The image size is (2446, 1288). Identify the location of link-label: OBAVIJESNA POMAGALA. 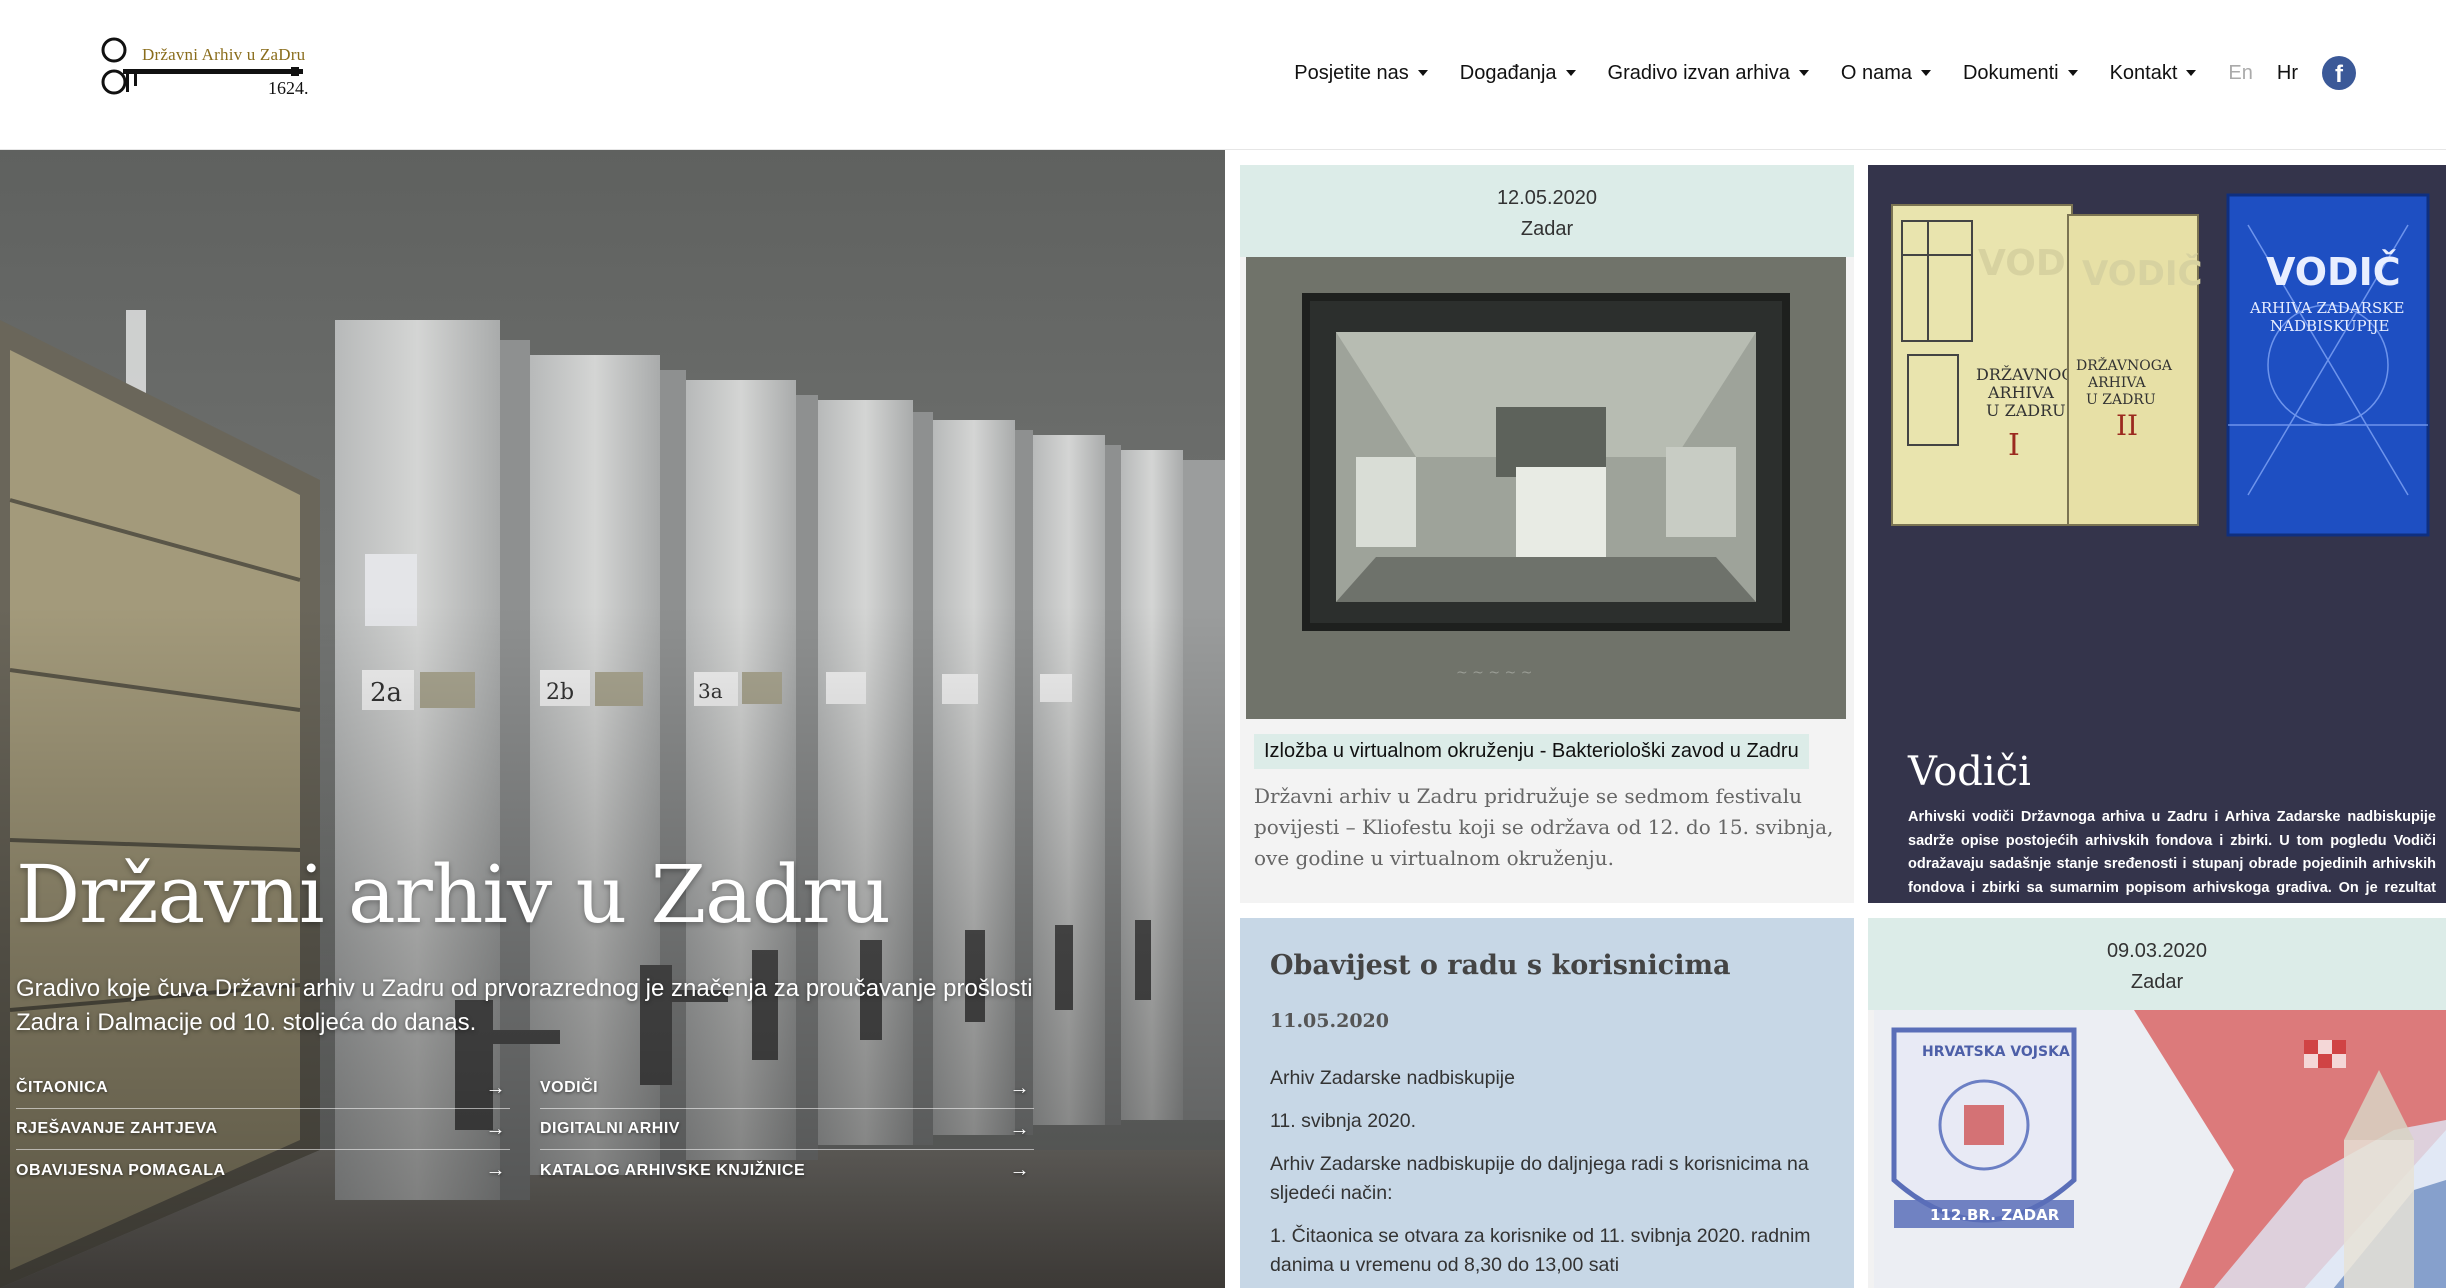
(121, 1170).